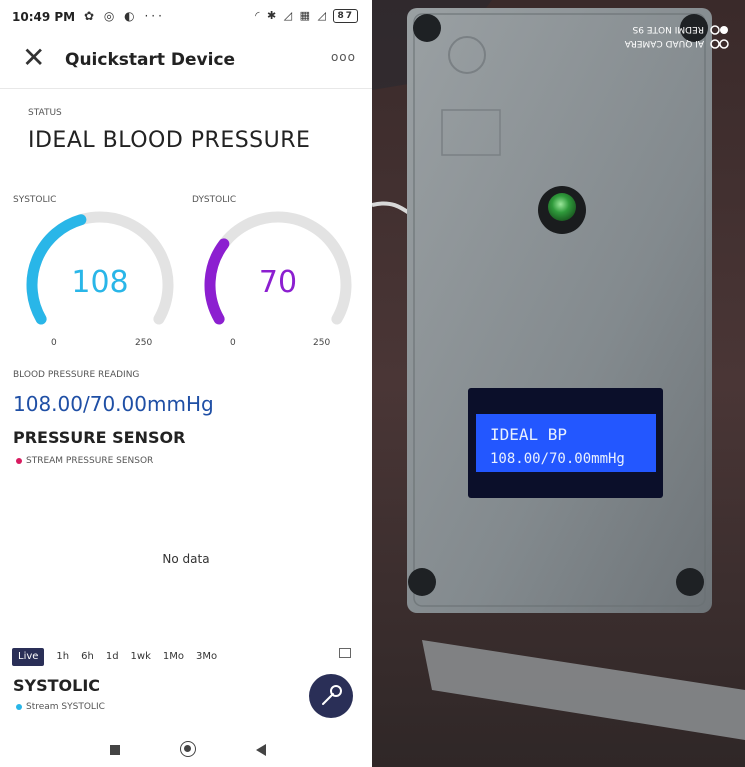 The height and width of the screenshot is (767, 745). What do you see at coordinates (54, 343) in the screenshot?
I see `systolic-min: 0` at bounding box center [54, 343].